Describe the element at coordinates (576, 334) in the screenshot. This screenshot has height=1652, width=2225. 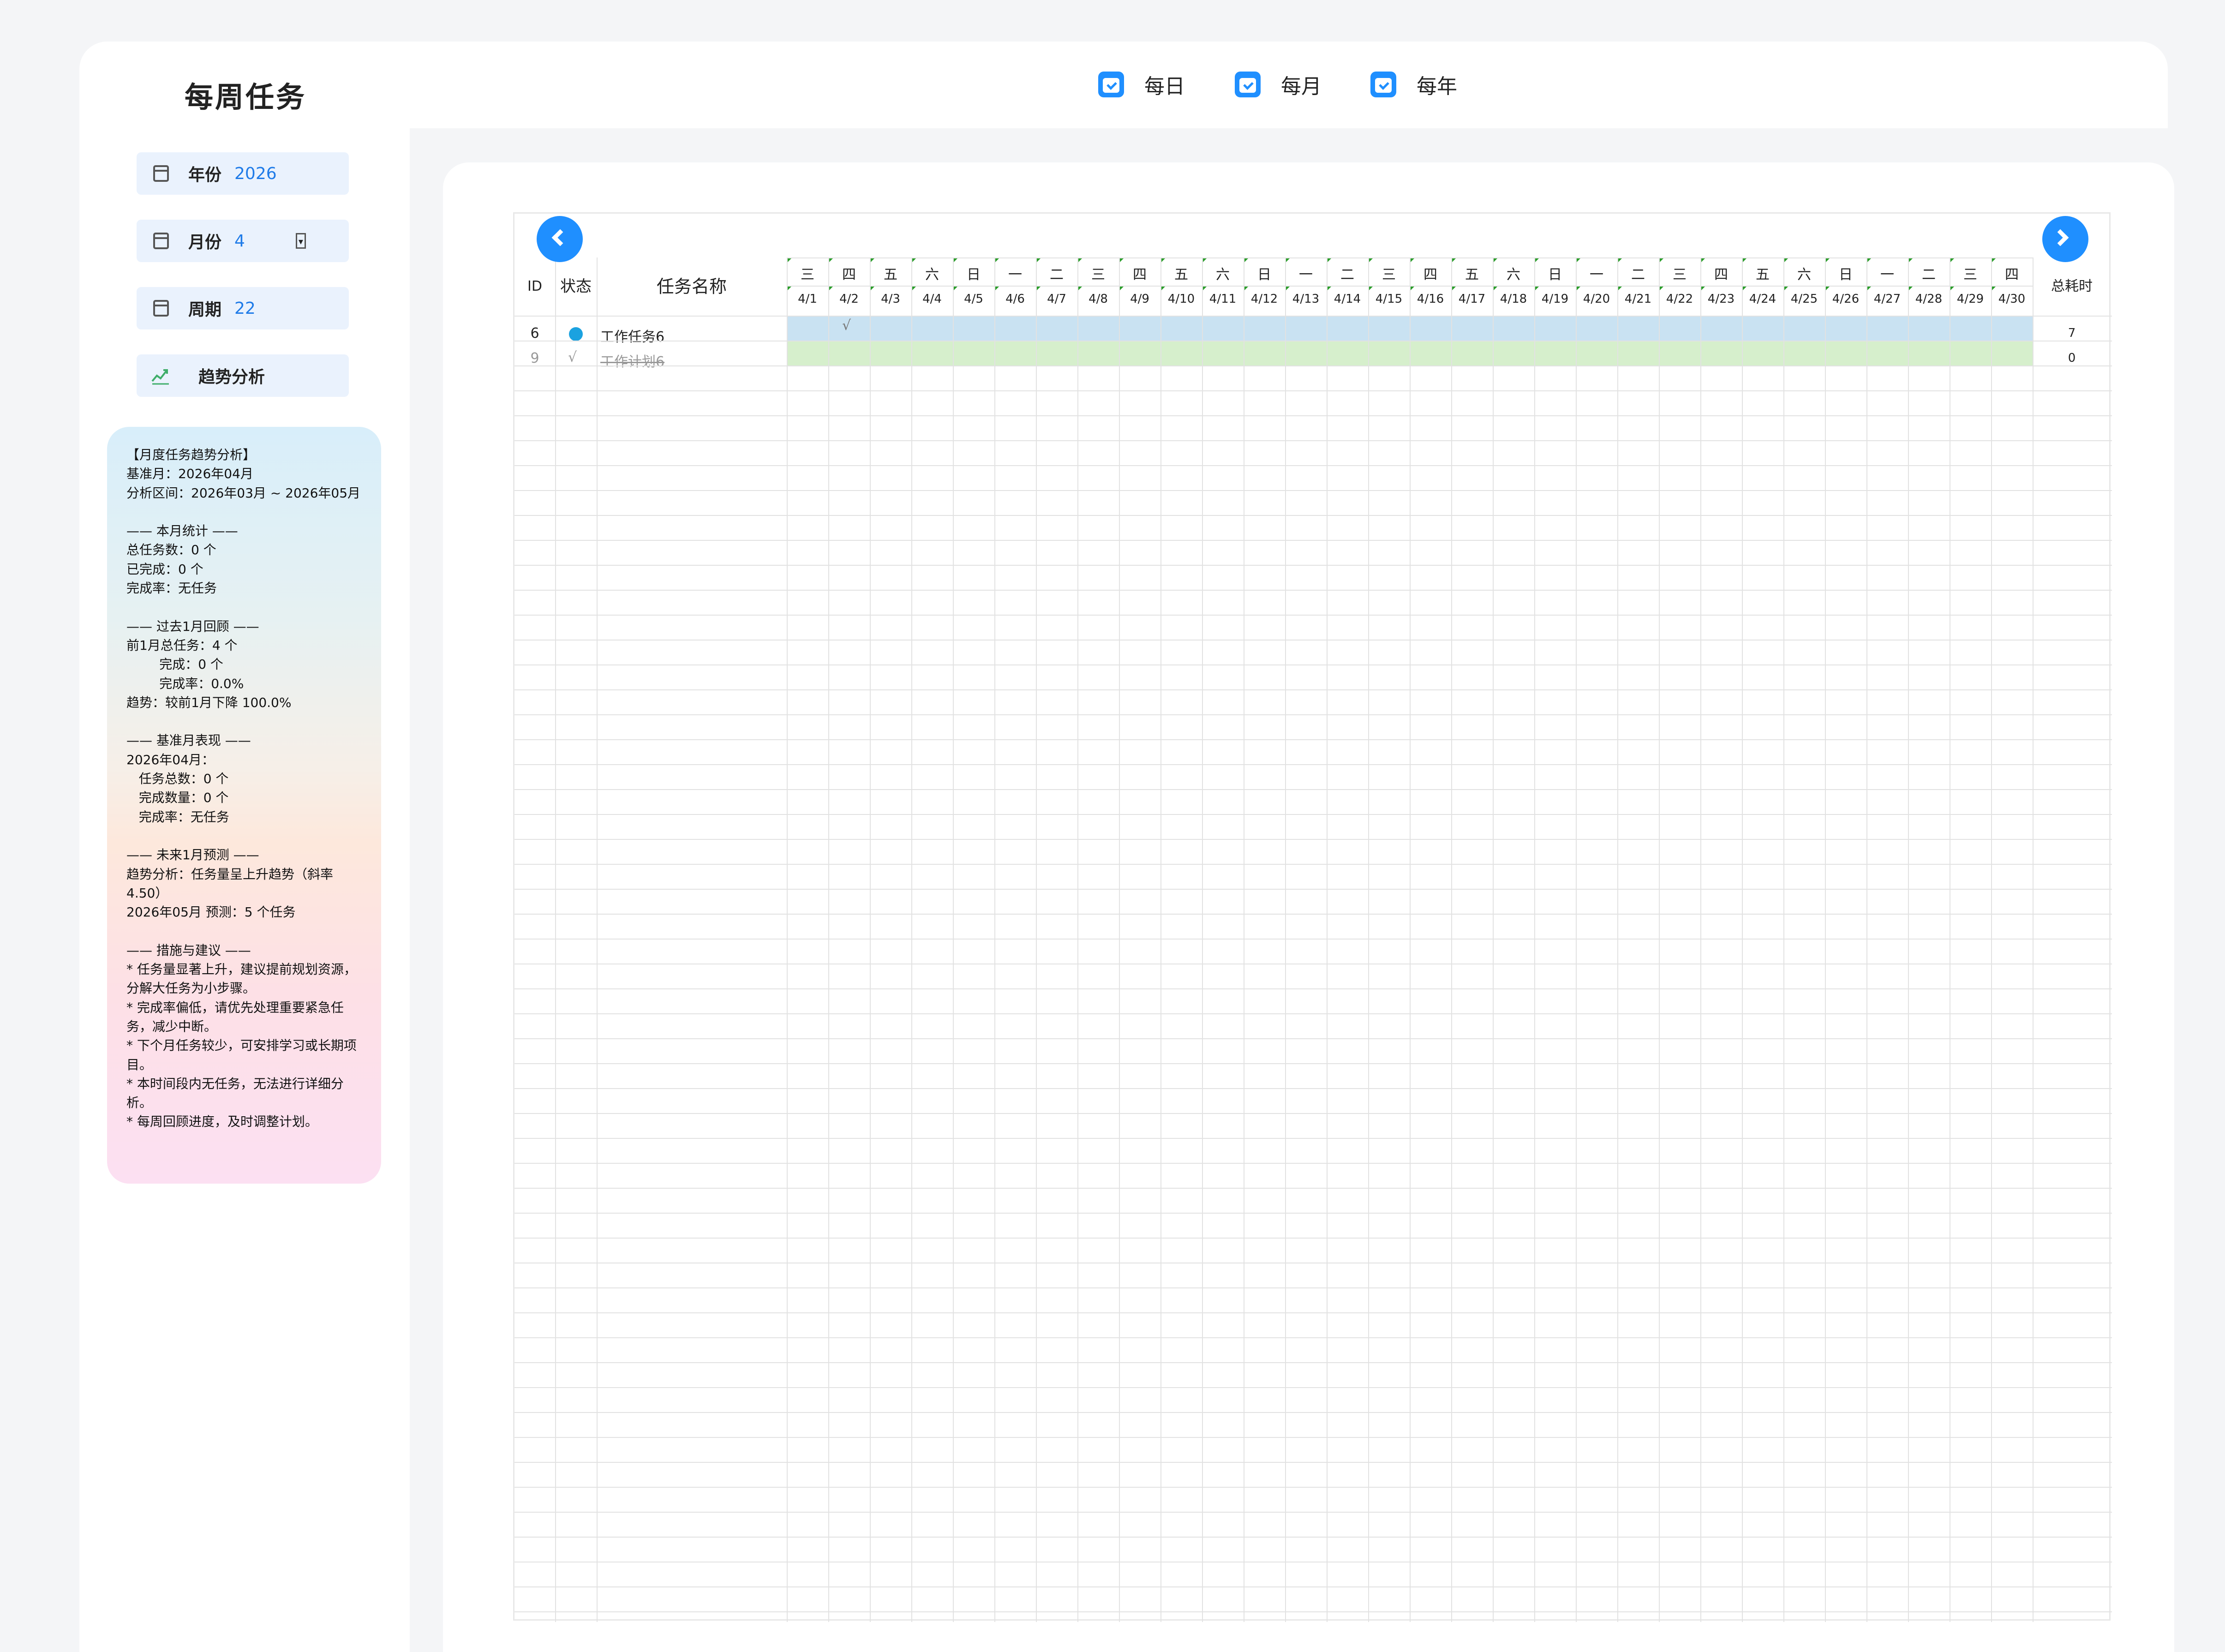
I see `status-in-progress-dot` at that location.